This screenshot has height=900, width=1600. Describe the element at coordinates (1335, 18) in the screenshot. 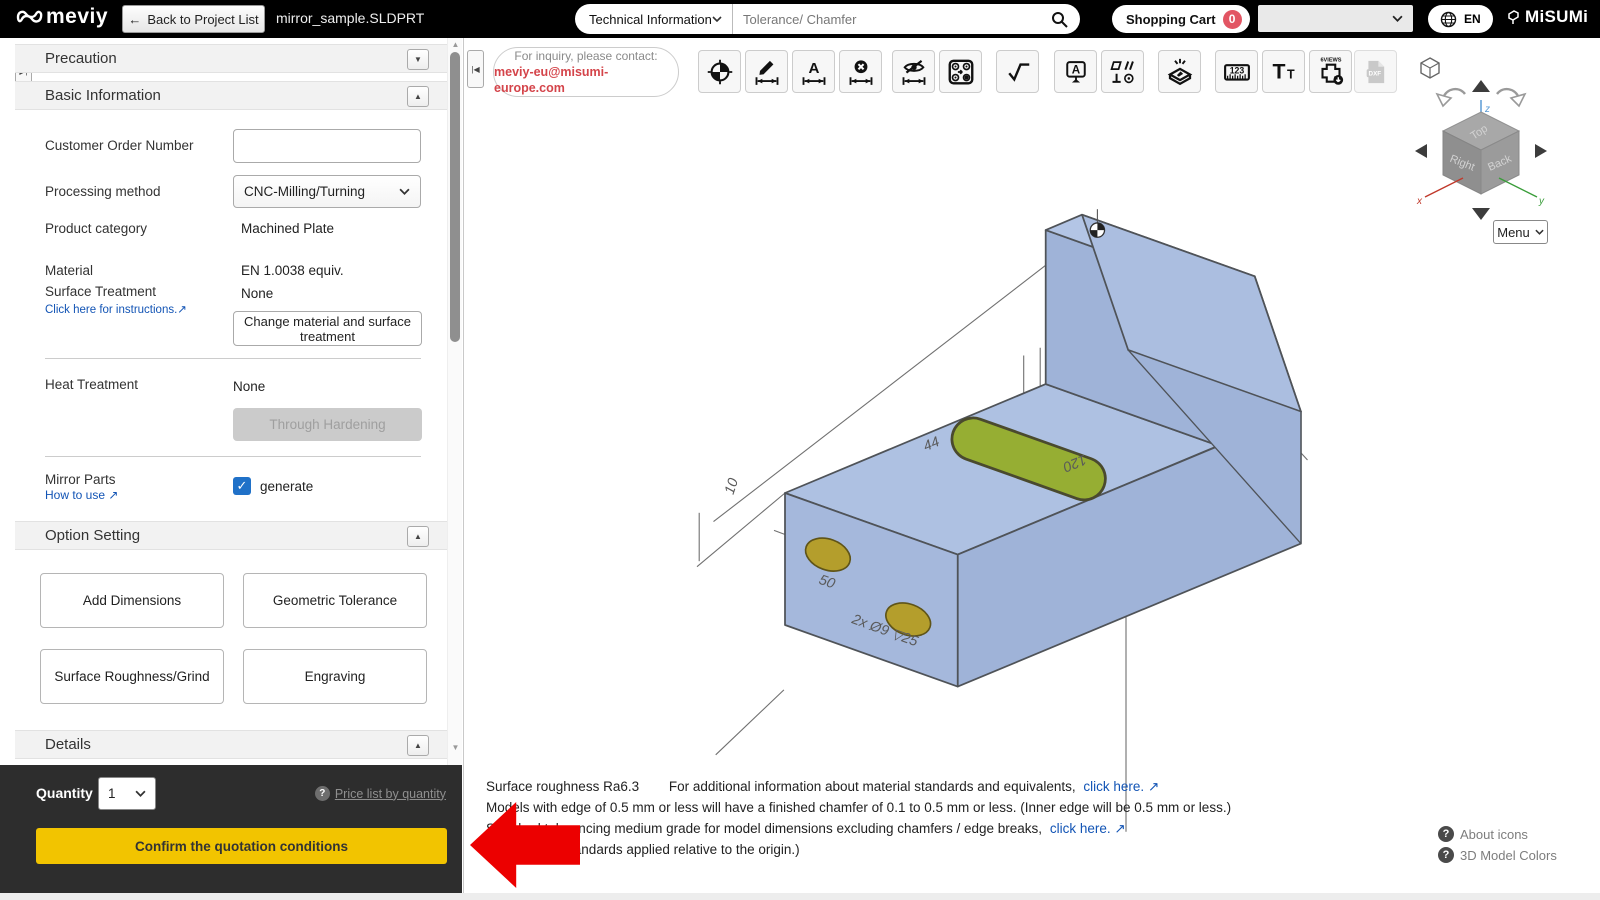

I see `project-select` at that location.